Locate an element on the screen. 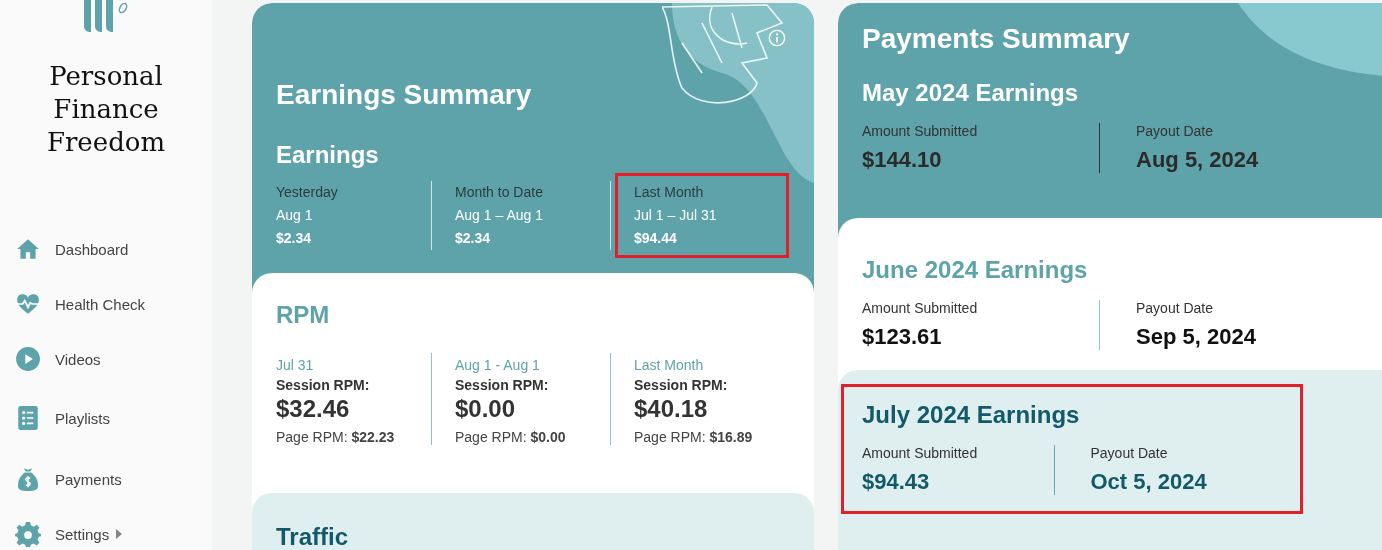  nav-item: Dashboard is located at coordinates (72, 249).